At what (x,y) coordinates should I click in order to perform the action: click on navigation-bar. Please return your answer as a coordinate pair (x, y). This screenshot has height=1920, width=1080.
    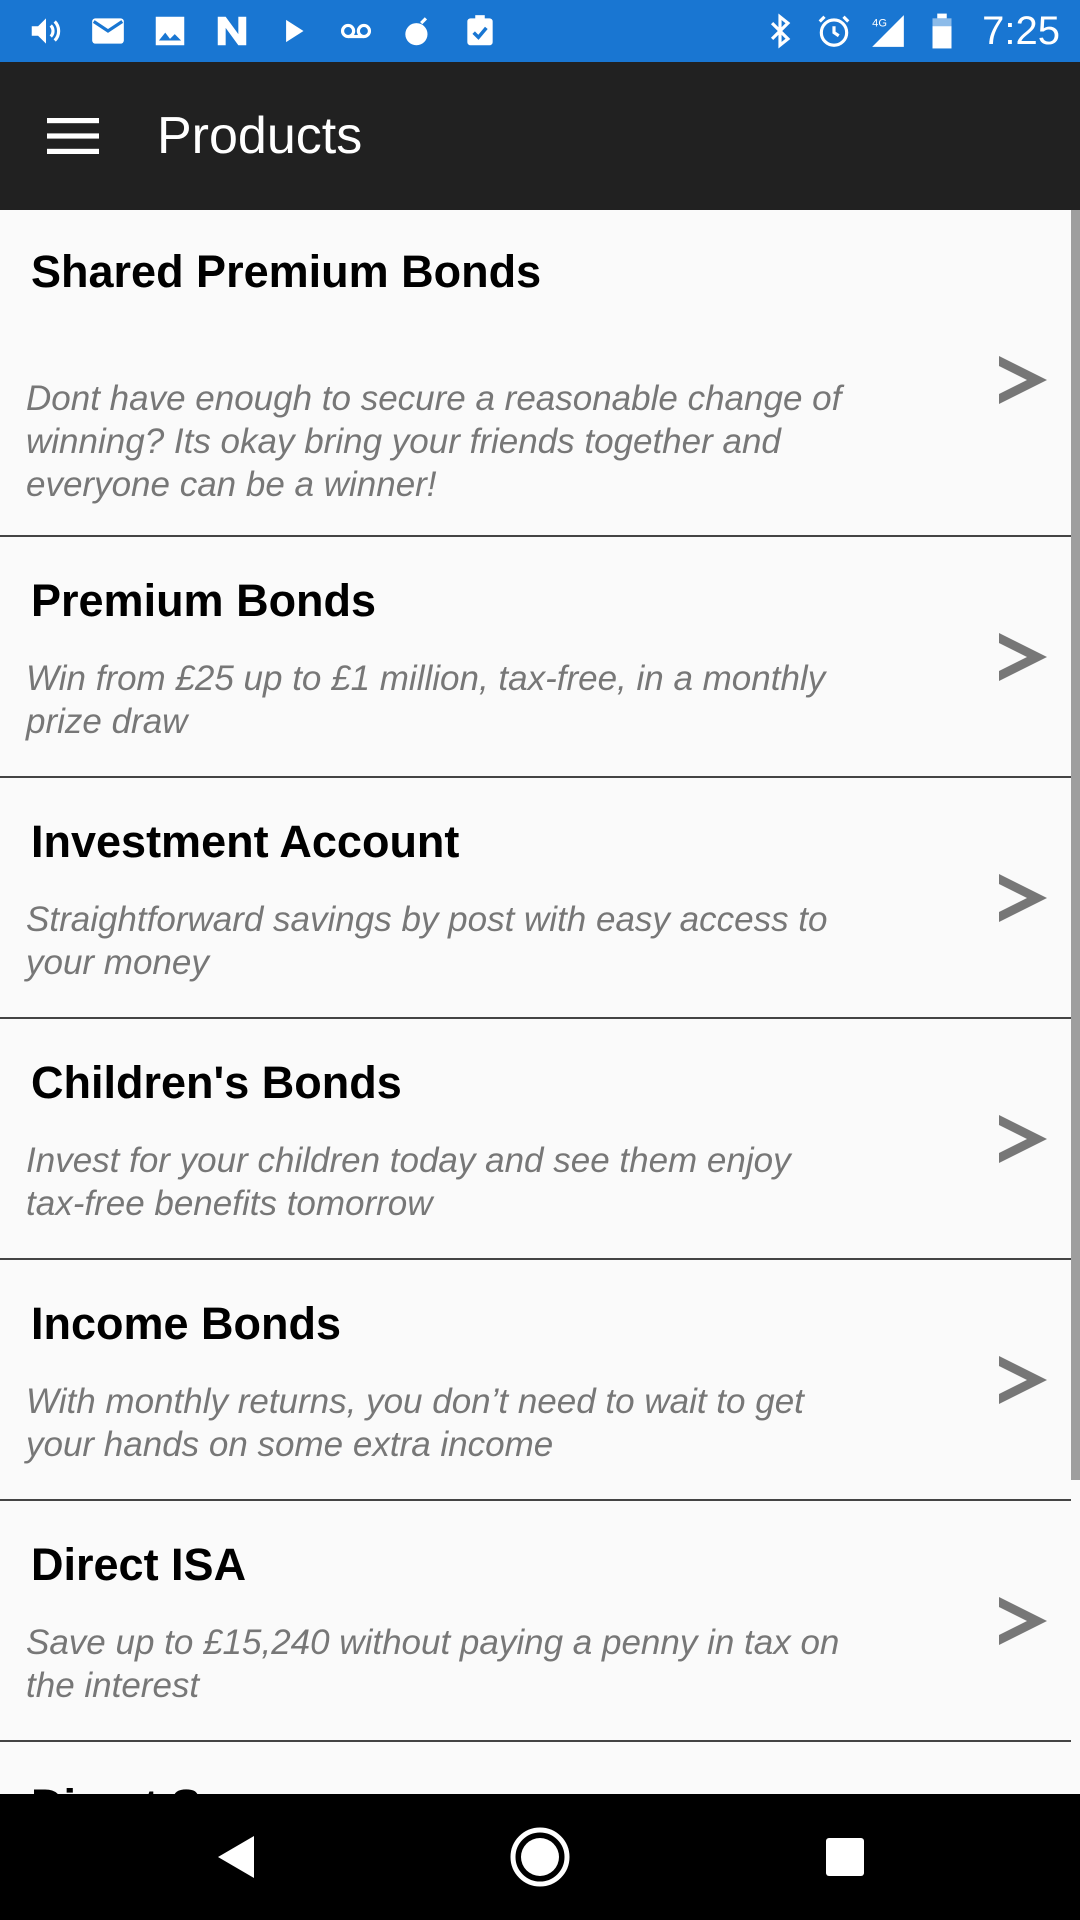
    Looking at the image, I should click on (540, 1857).